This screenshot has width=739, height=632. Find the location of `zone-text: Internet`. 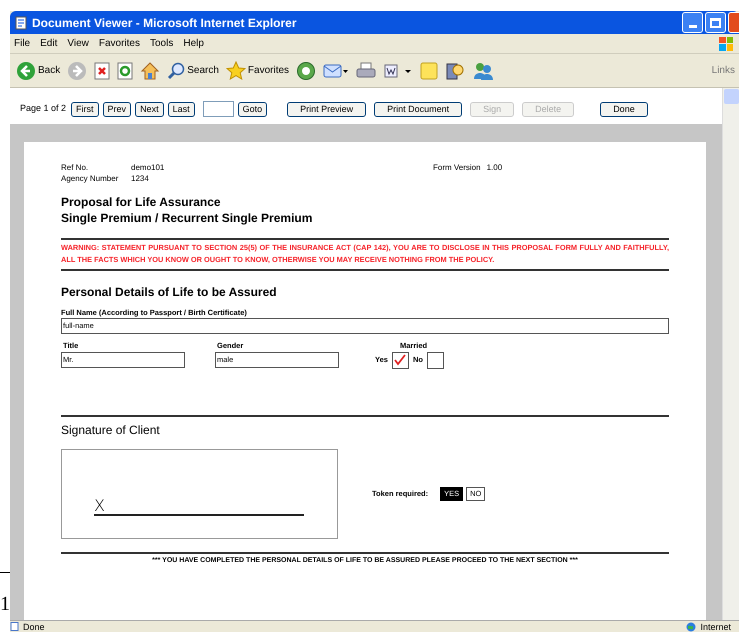

zone-text: Internet is located at coordinates (715, 627).